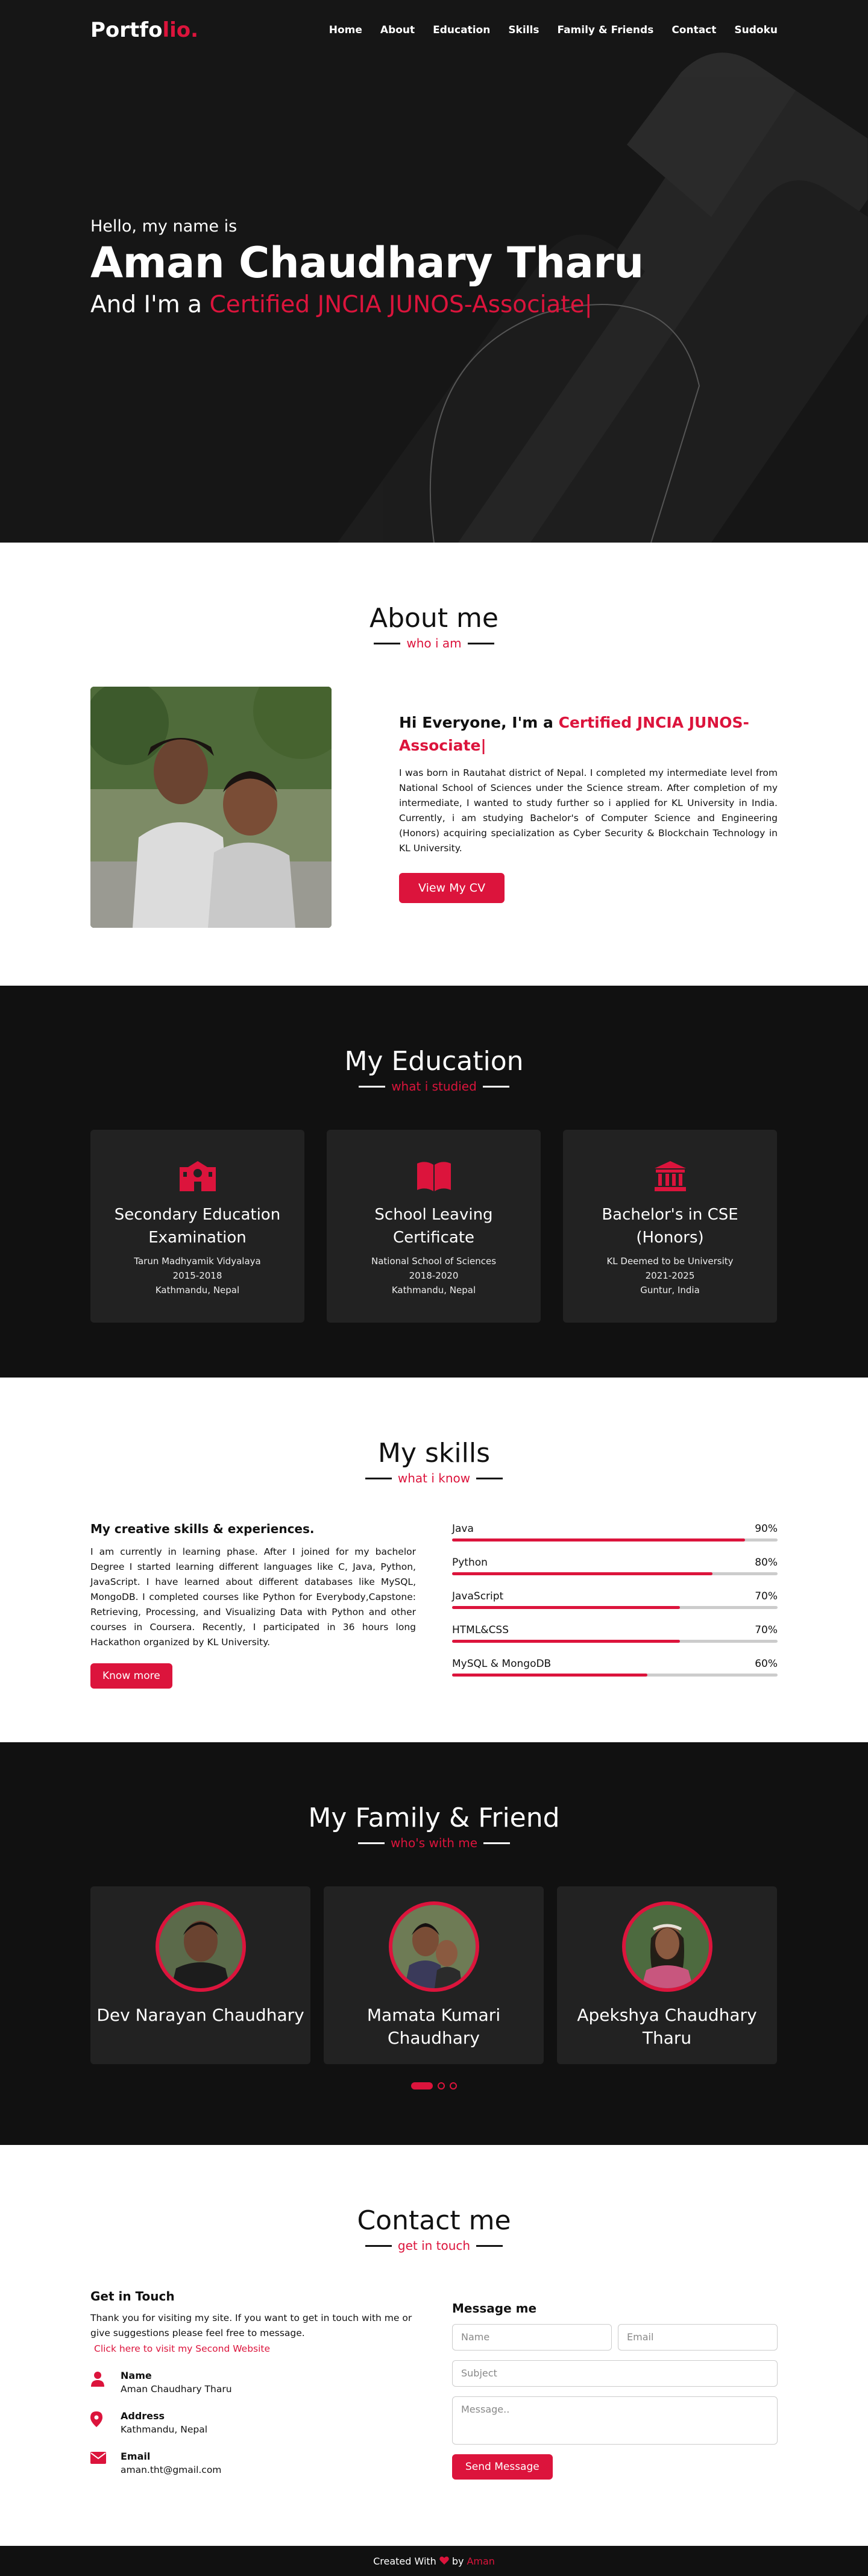 This screenshot has width=868, height=2576. I want to click on subject-input: Subject, so click(615, 2373).